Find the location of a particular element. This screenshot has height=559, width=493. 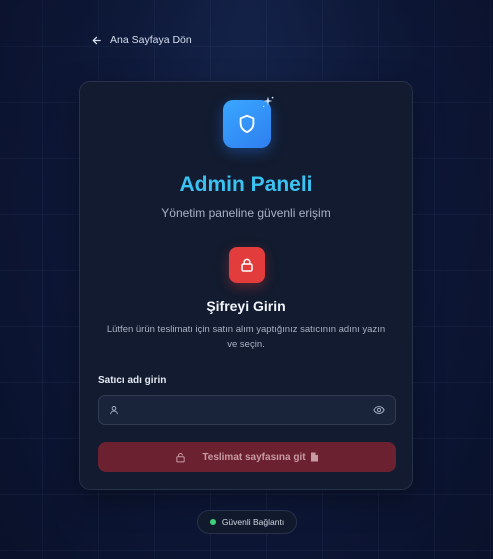

status-label: Güvenli Bağlantı is located at coordinates (253, 522).